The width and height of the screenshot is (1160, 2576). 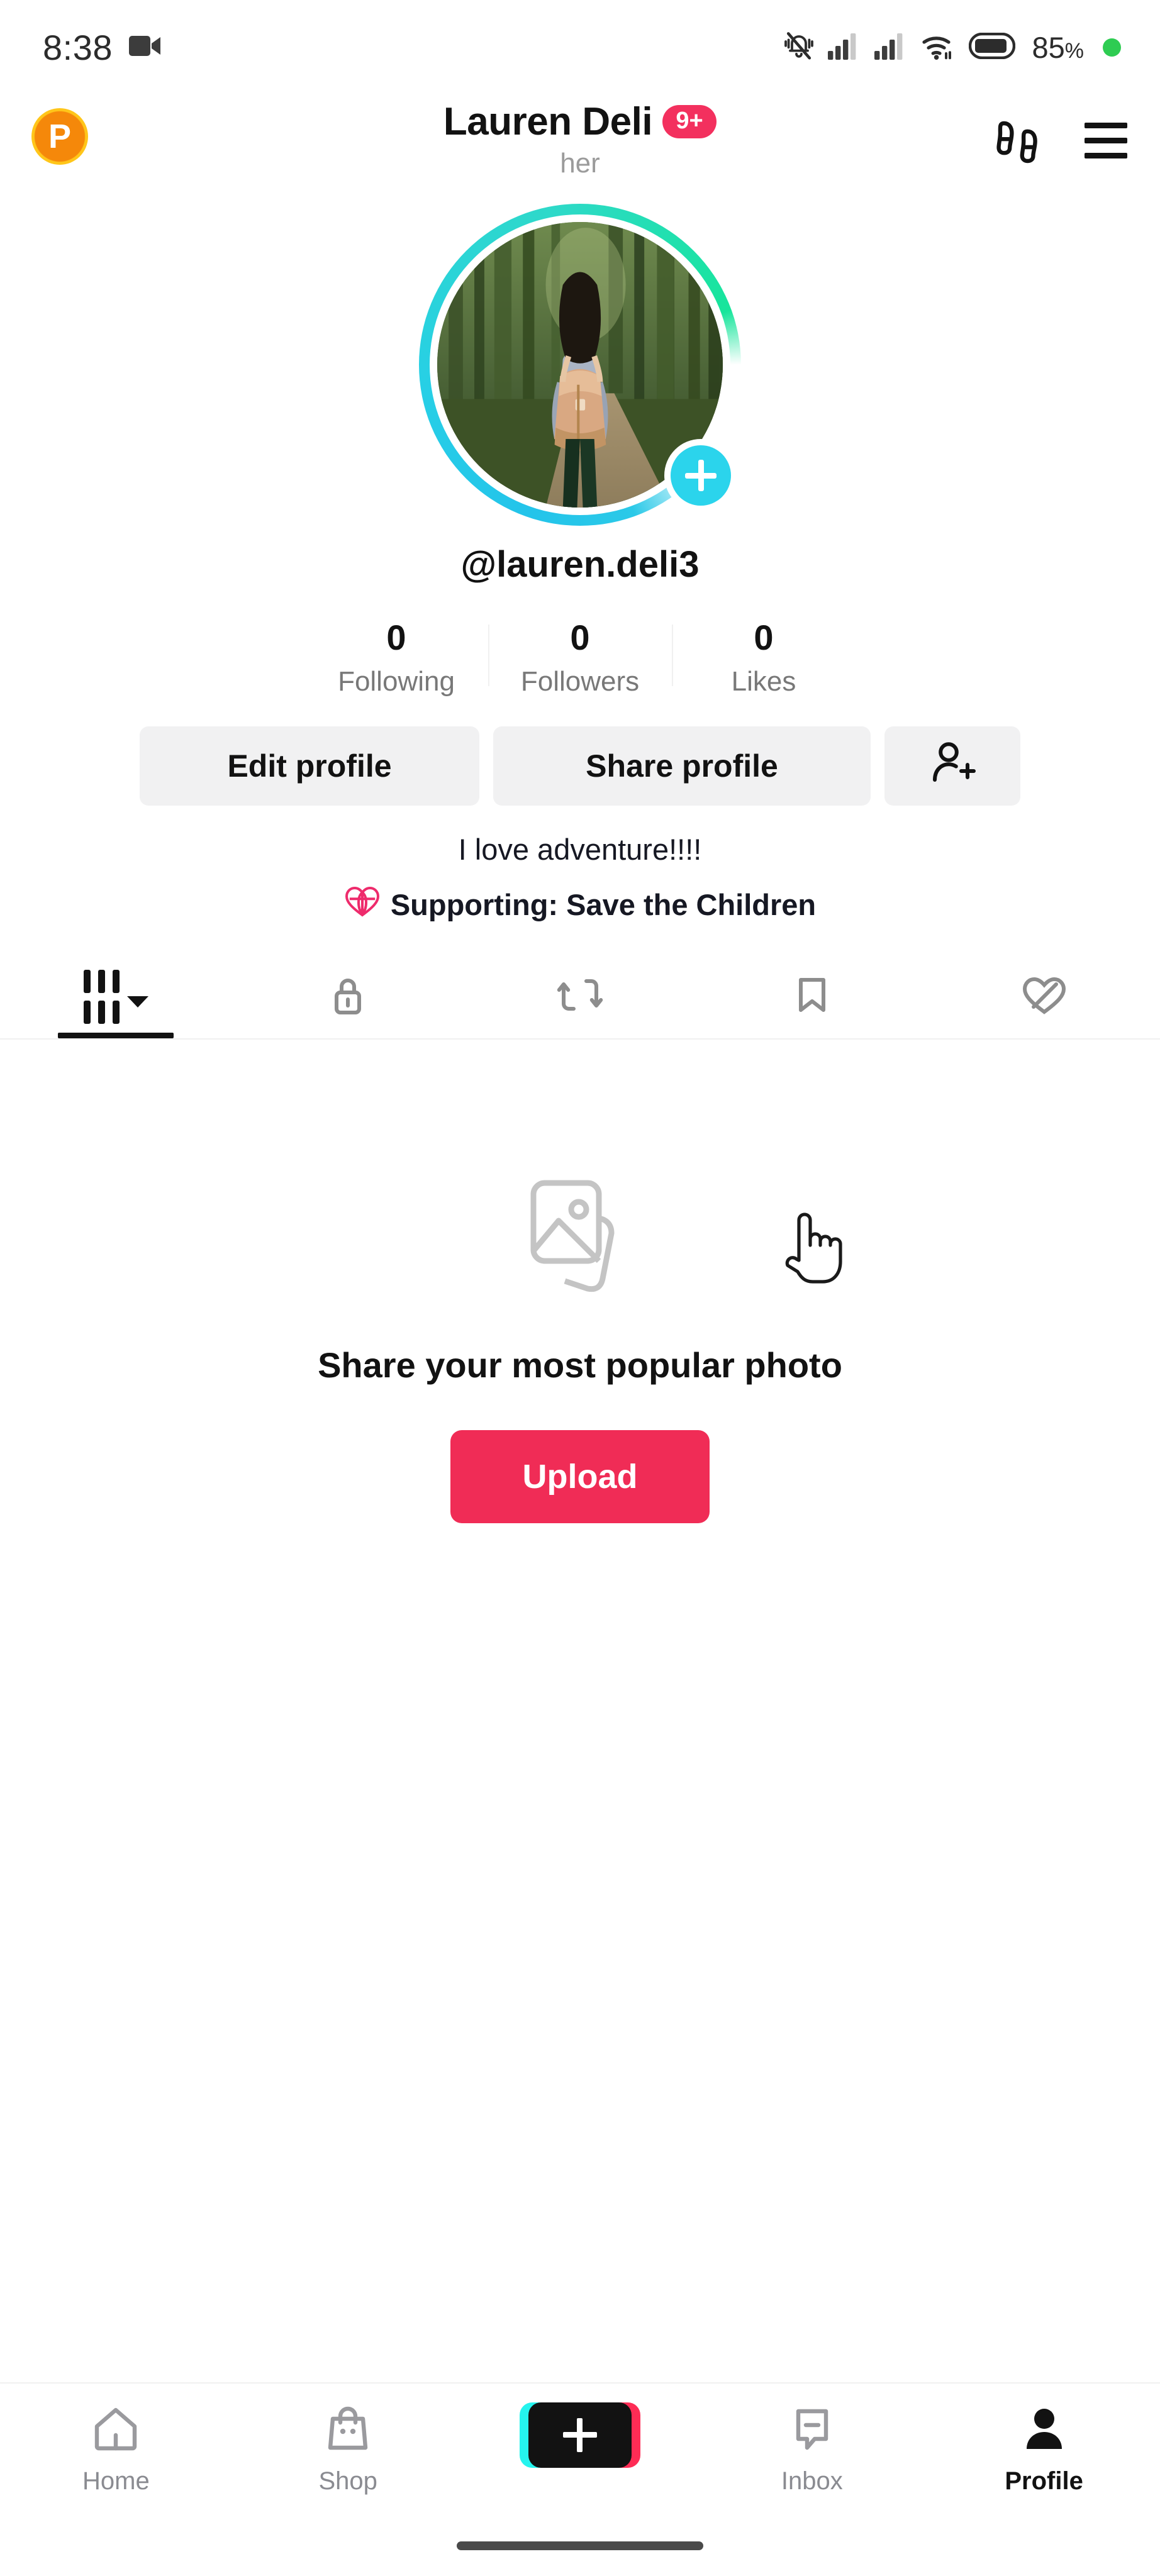 I want to click on coin-letter: P, so click(x=60, y=136).